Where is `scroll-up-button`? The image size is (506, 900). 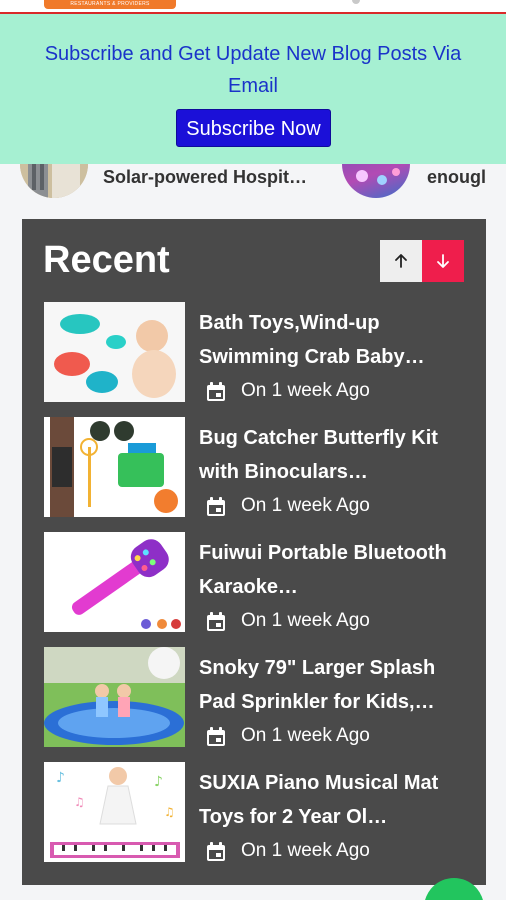
scroll-up-button is located at coordinates (401, 261).